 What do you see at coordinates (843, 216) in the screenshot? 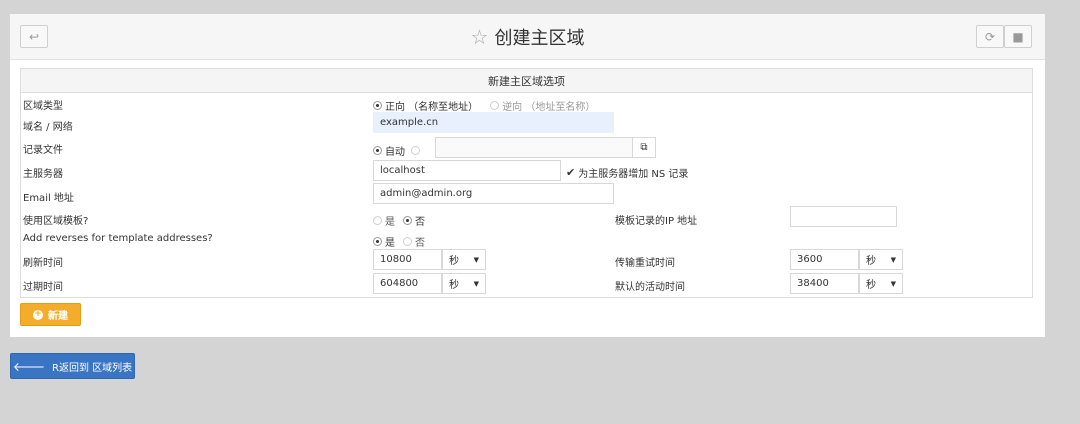
I see `template-ip-input` at bounding box center [843, 216].